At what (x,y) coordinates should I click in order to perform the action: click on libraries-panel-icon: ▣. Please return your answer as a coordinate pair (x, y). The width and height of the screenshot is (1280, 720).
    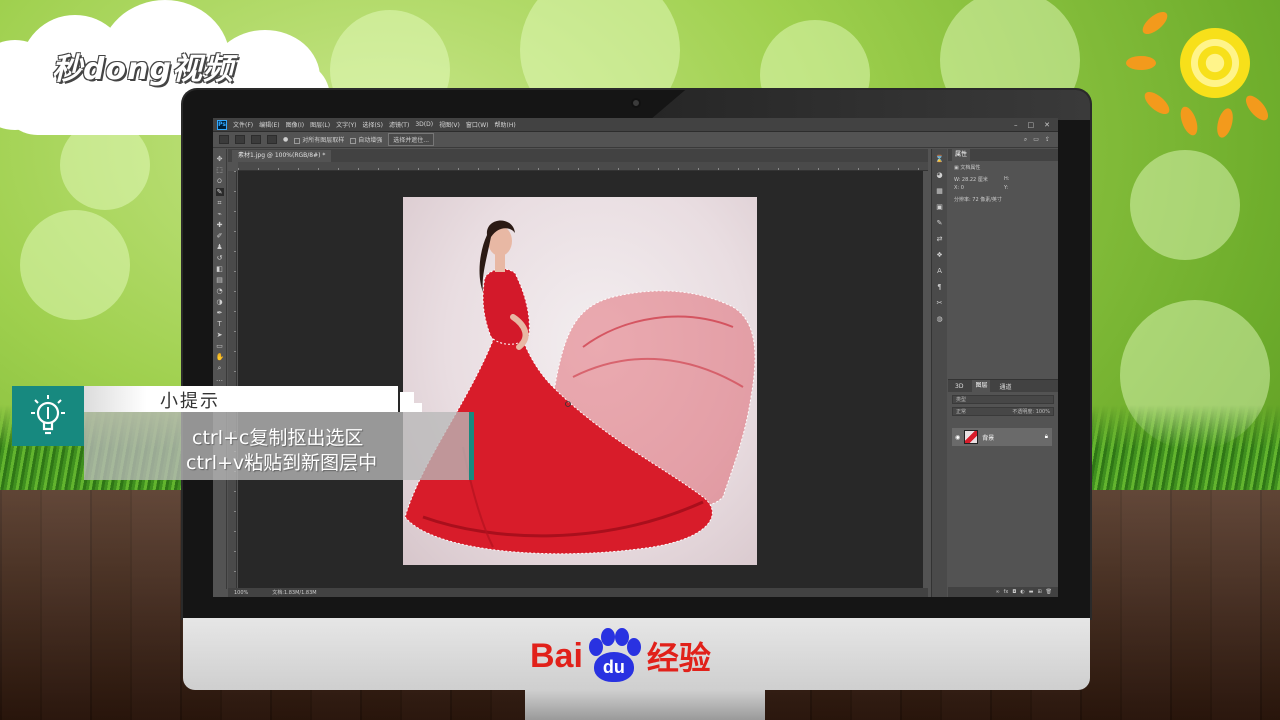
    Looking at the image, I should click on (939, 207).